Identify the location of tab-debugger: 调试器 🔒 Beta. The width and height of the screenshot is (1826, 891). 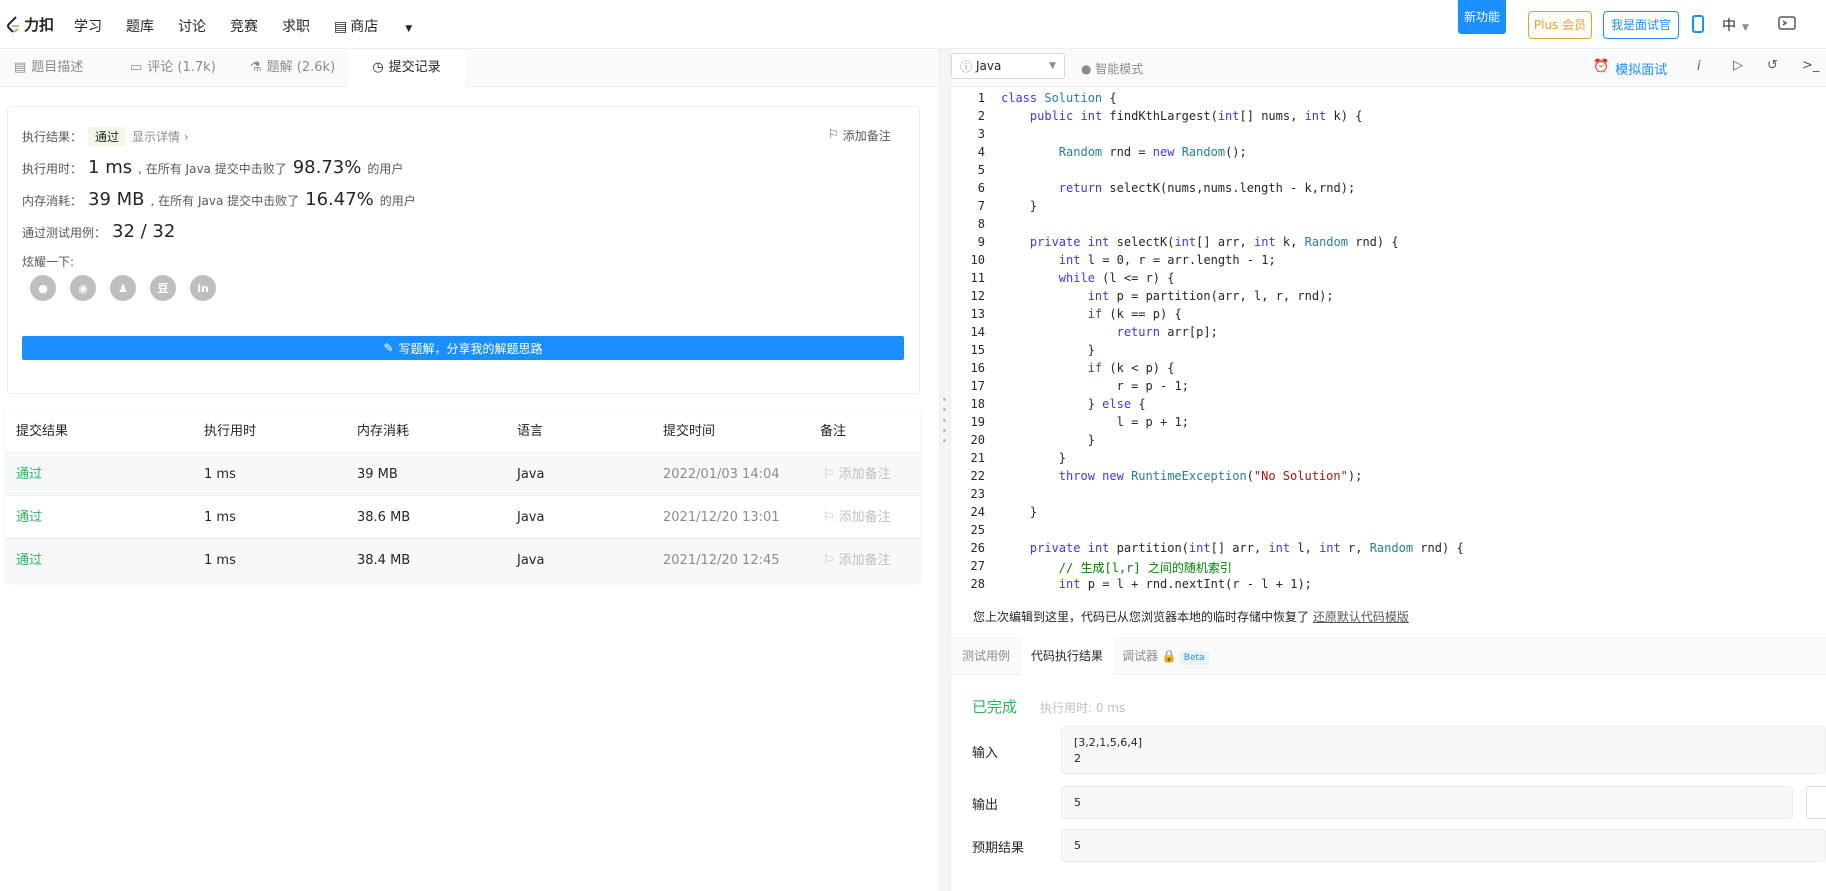
(1165, 656).